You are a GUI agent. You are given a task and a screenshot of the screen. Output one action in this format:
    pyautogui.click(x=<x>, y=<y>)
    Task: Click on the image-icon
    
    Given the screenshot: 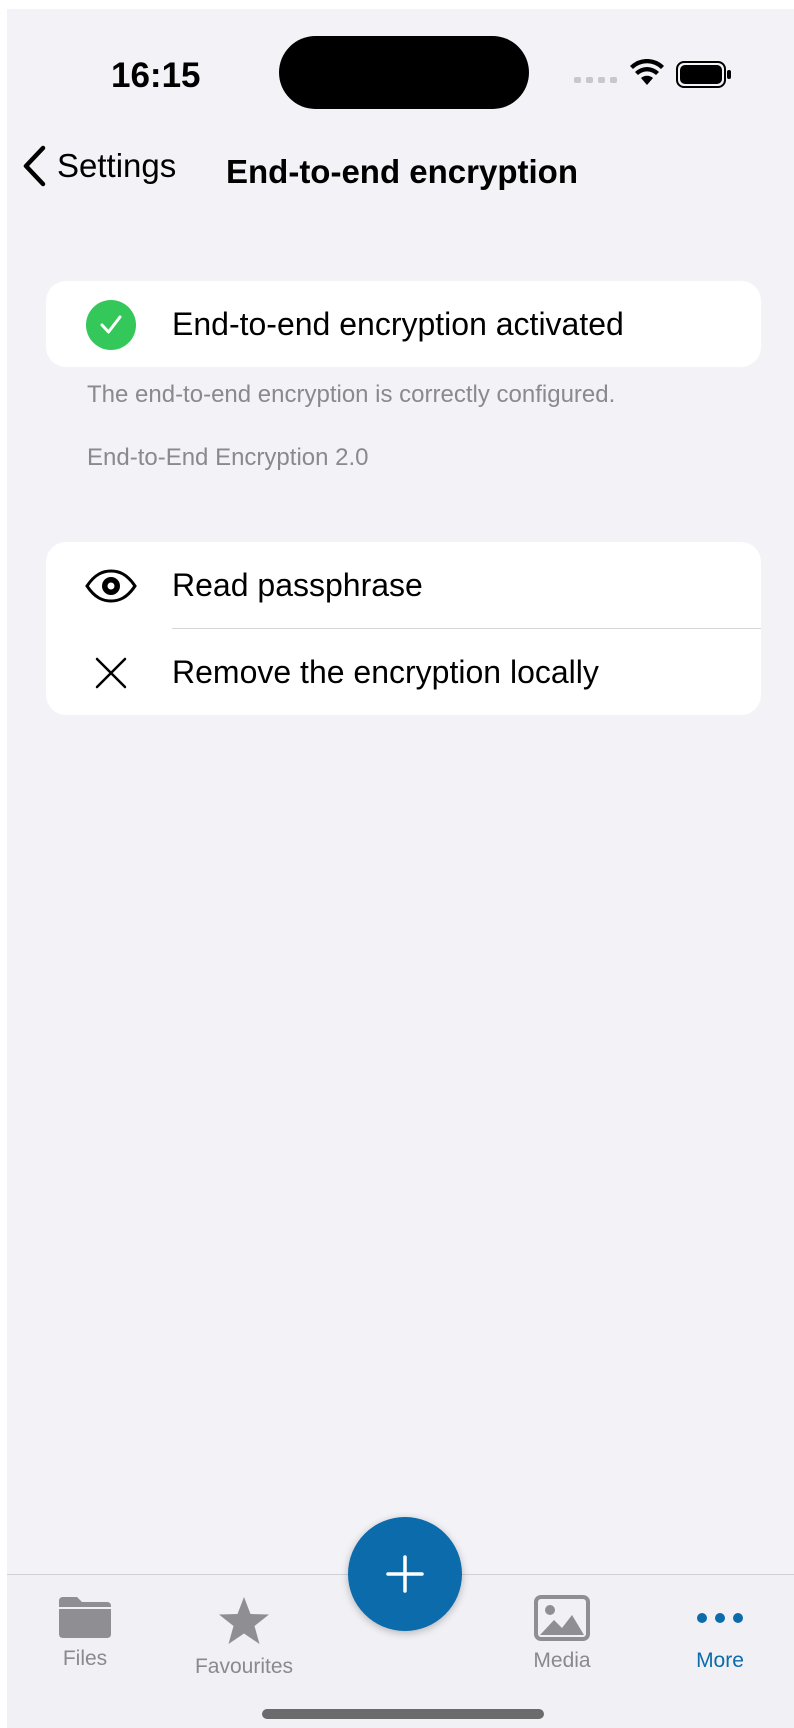 What is the action you would take?
    pyautogui.click(x=562, y=1618)
    